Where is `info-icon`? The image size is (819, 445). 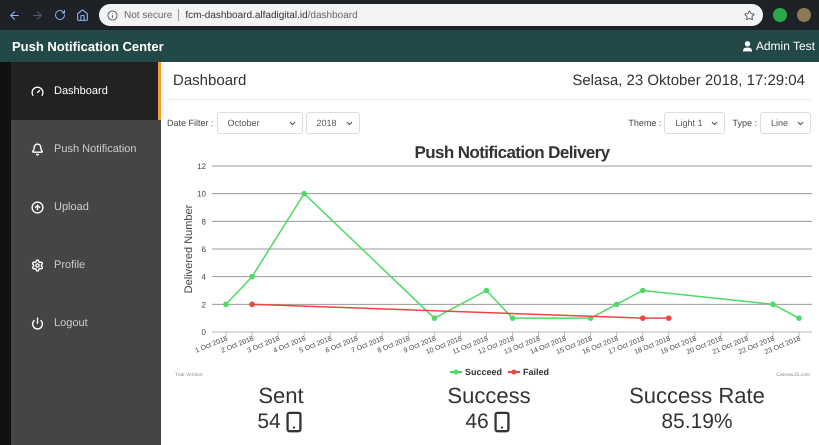
info-icon is located at coordinates (112, 15).